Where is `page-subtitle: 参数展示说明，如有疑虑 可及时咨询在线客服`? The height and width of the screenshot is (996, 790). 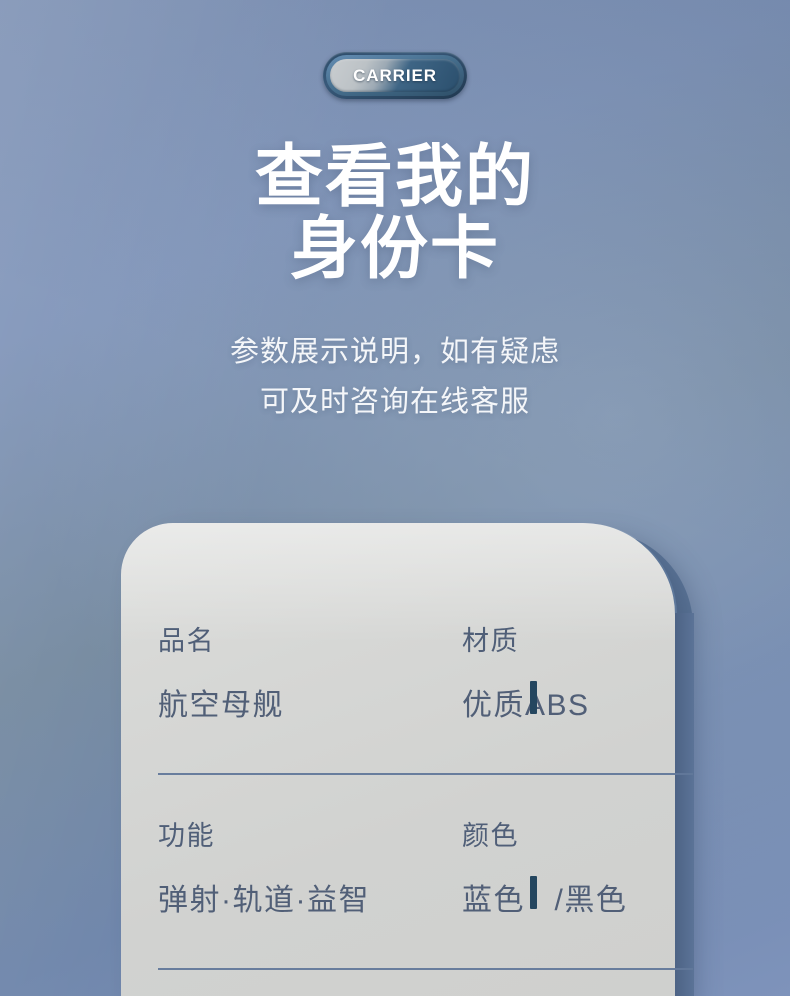
page-subtitle: 参数展示说明，如有疑虑 可及时咨询在线客服 is located at coordinates (395, 377).